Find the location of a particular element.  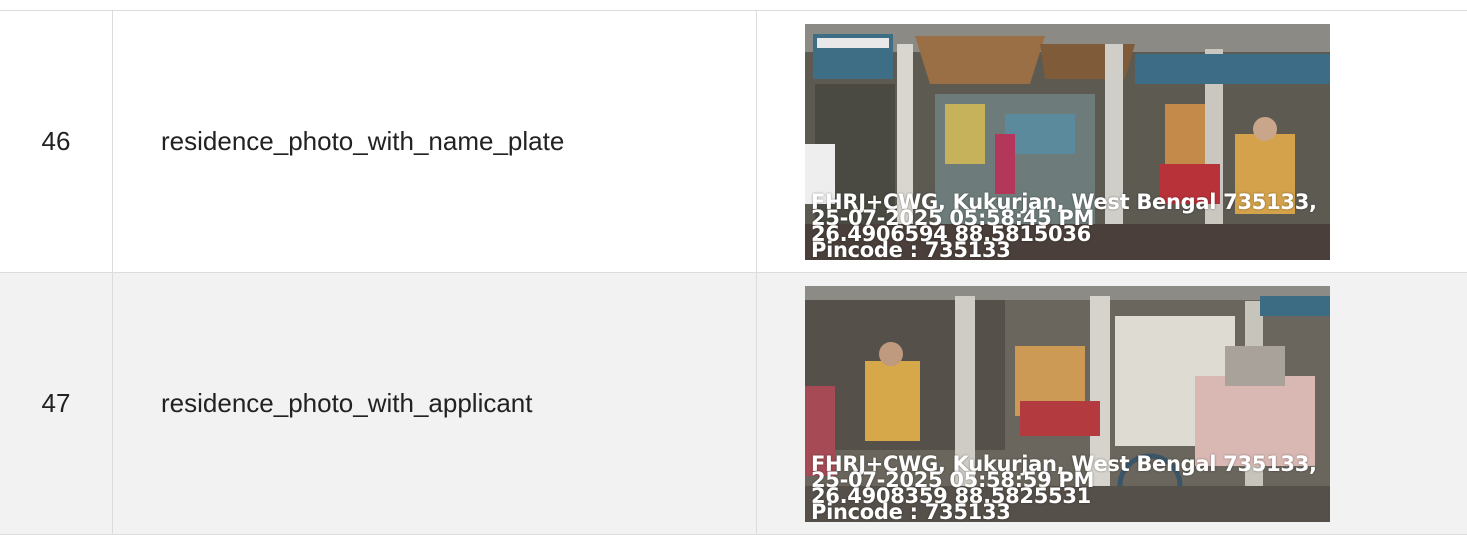

field-name: residence_photo_with_applicant is located at coordinates (347, 403).